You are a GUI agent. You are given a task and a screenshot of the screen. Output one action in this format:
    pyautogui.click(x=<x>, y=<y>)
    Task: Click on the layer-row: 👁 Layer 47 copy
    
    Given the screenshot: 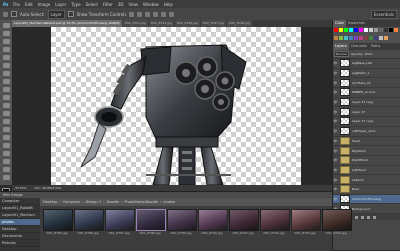 What is the action you would take?
    pyautogui.click(x=366, y=103)
    